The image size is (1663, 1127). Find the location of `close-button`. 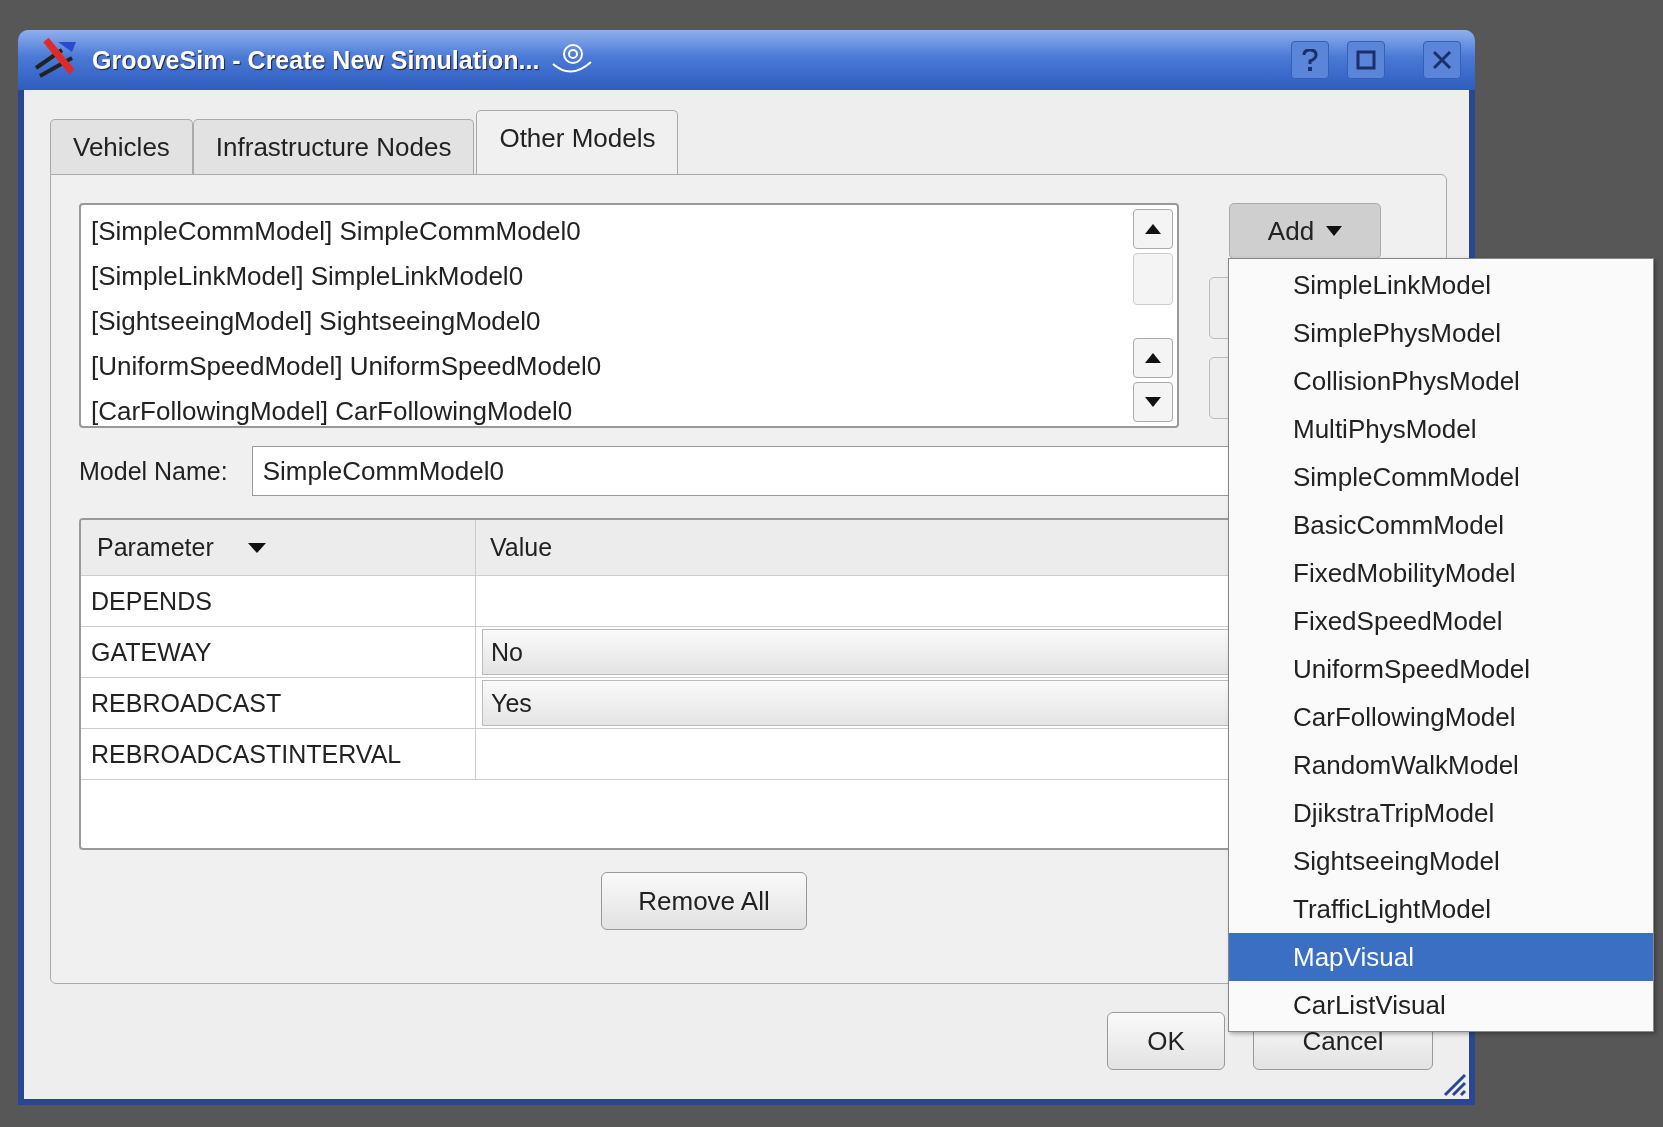

close-button is located at coordinates (1442, 60).